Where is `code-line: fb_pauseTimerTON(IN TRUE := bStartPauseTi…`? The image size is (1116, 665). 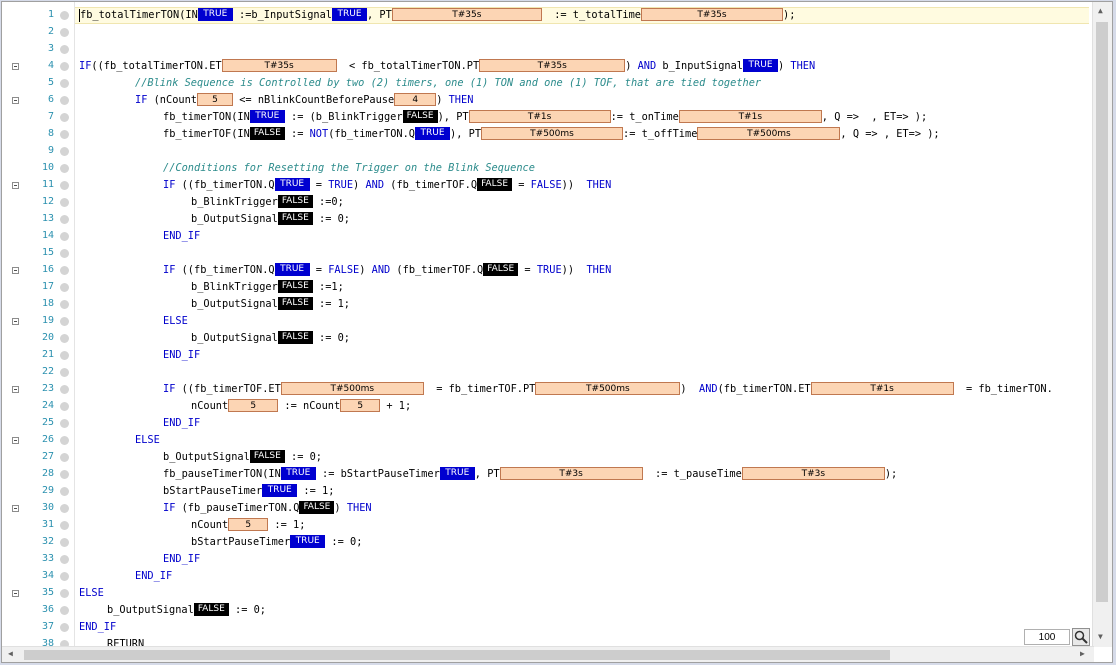 code-line: fb_pauseTimerTON(IN TRUE := bStartPauseTi… is located at coordinates (582, 474).